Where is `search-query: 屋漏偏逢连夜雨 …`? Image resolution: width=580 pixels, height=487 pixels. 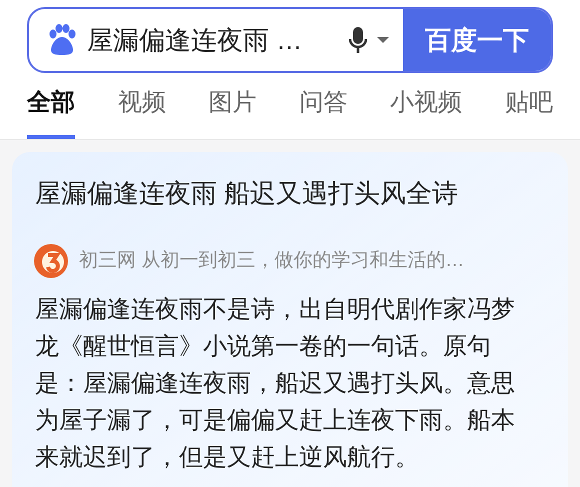 search-query: 屋漏偏逢连夜雨 … is located at coordinates (213, 40).